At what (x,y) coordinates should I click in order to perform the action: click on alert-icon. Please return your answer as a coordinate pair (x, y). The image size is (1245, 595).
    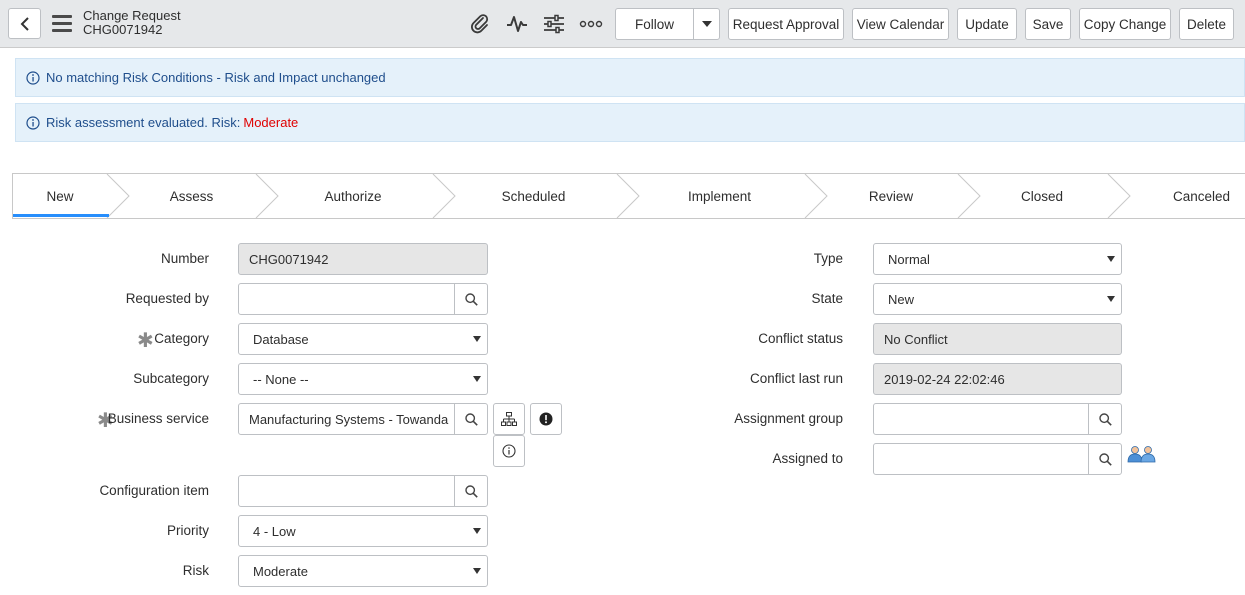
    Looking at the image, I should click on (546, 419).